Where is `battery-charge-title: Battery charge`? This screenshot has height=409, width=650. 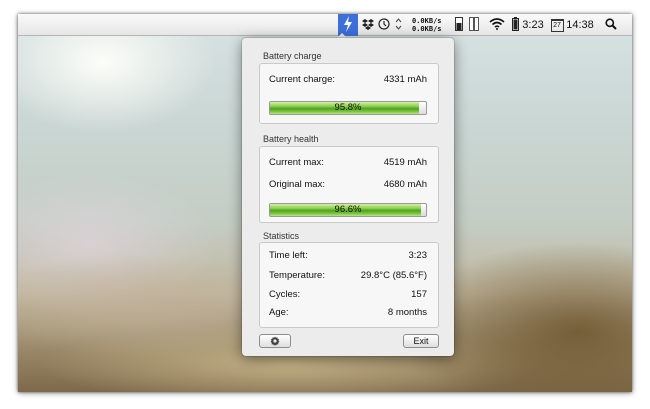 battery-charge-title: Battery charge is located at coordinates (292, 56).